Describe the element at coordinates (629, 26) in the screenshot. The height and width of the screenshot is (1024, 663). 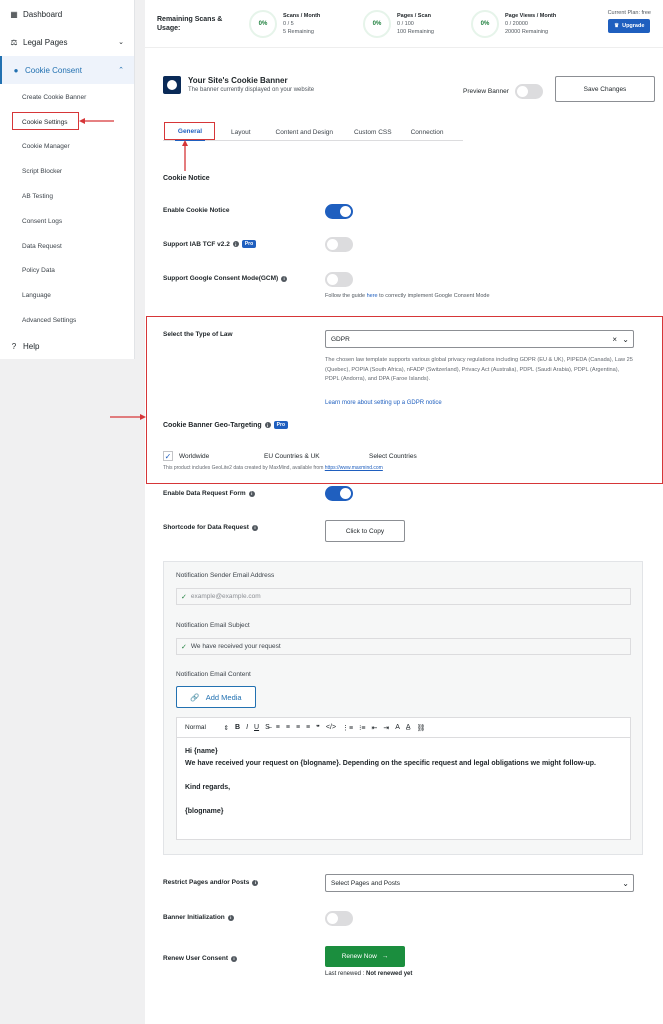
I see `upgrade-button: ♛ Upgrade` at that location.